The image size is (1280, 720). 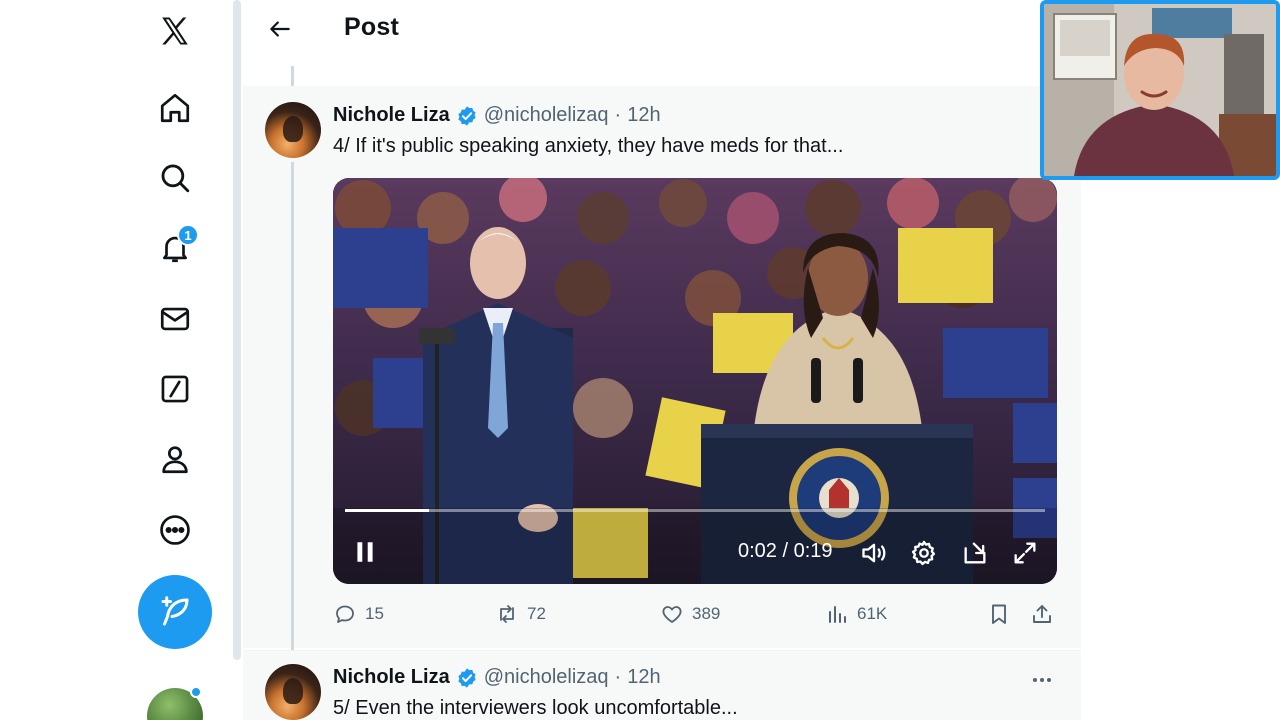 I want to click on tweet-actions: 15 72 389 61K, so click(x=703, y=617).